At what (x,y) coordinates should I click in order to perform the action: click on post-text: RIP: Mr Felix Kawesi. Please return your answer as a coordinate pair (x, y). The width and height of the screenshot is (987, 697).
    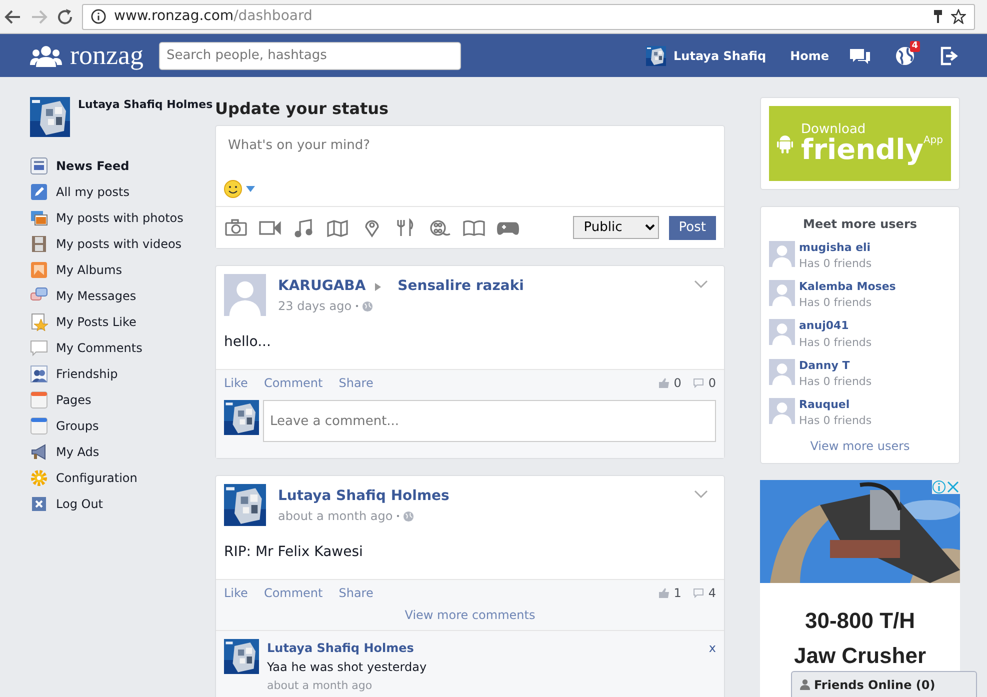
    Looking at the image, I should click on (293, 552).